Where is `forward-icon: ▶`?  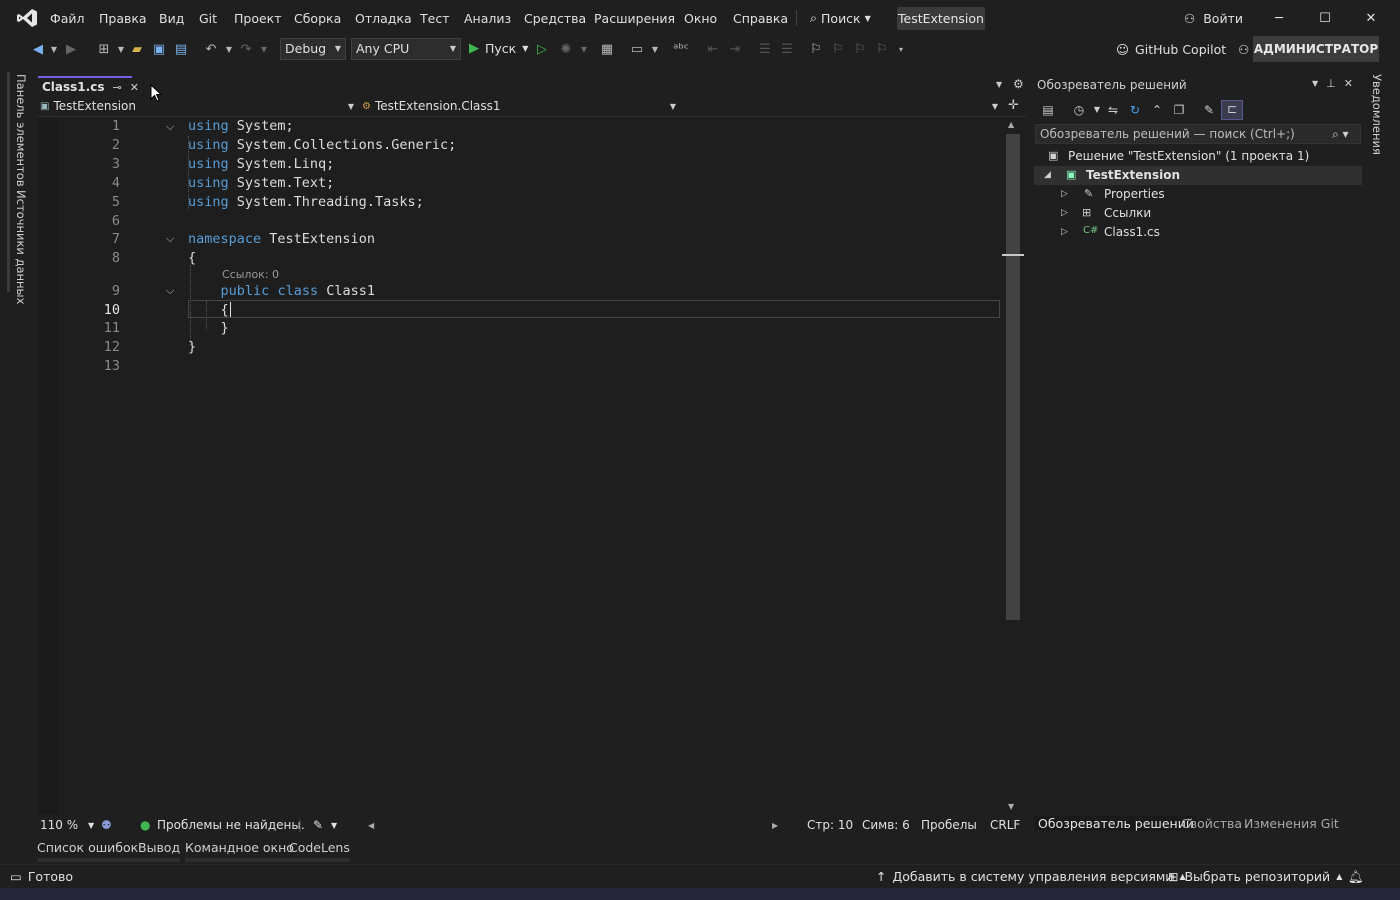 forward-icon: ▶ is located at coordinates (71, 50).